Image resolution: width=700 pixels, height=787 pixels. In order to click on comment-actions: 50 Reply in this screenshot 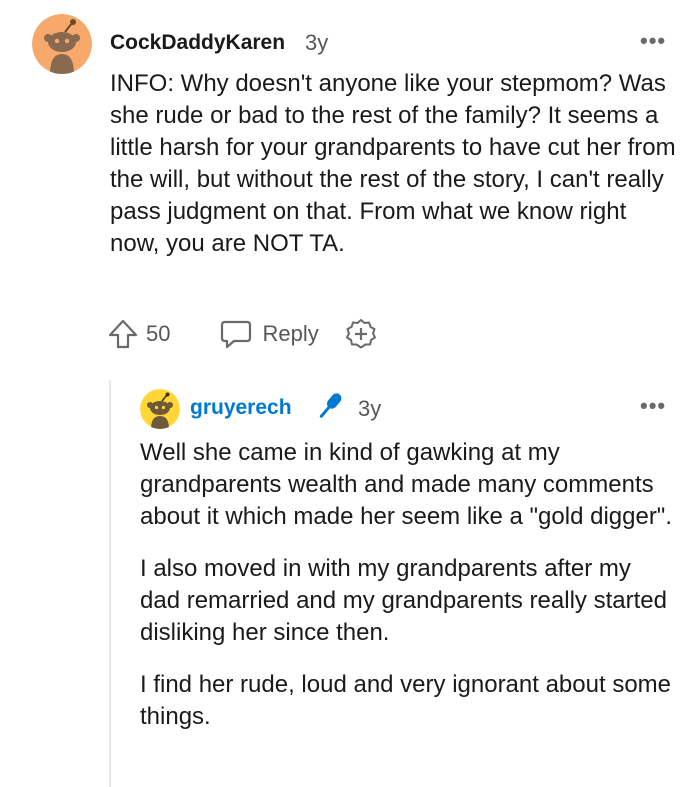, I will do `click(242, 334)`.